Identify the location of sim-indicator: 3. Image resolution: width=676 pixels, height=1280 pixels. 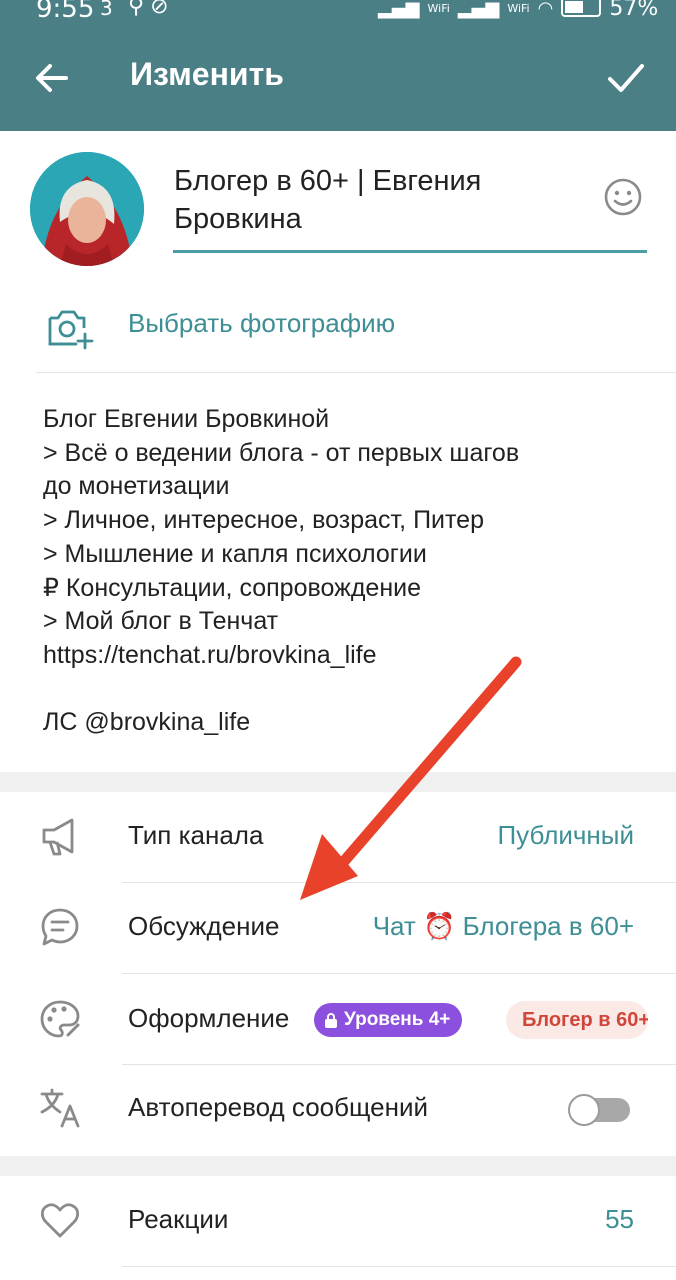
(106, 10).